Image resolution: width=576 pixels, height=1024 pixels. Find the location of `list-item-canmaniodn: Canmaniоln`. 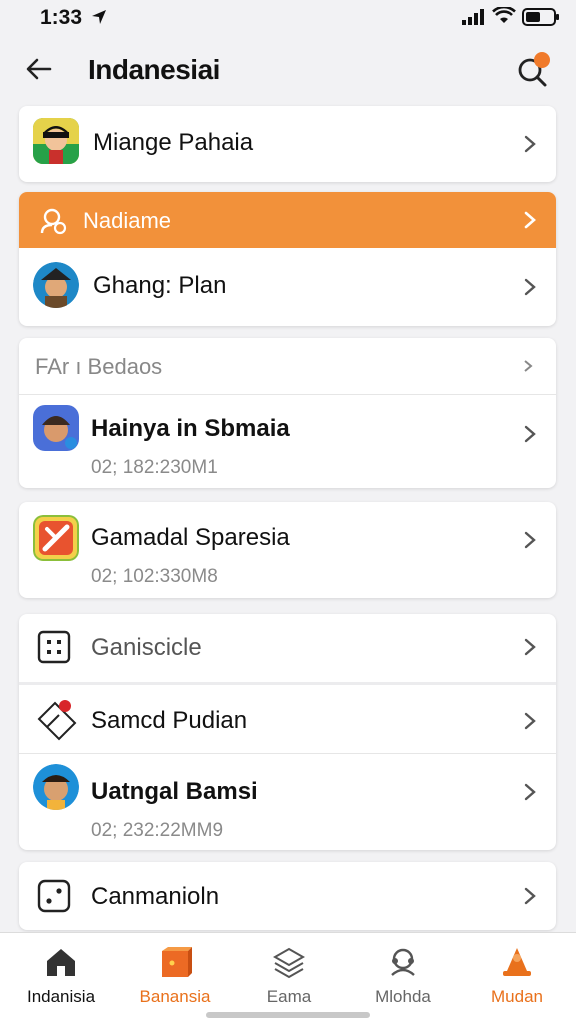

list-item-canmaniodn: Canmaniоln is located at coordinates (287, 896).